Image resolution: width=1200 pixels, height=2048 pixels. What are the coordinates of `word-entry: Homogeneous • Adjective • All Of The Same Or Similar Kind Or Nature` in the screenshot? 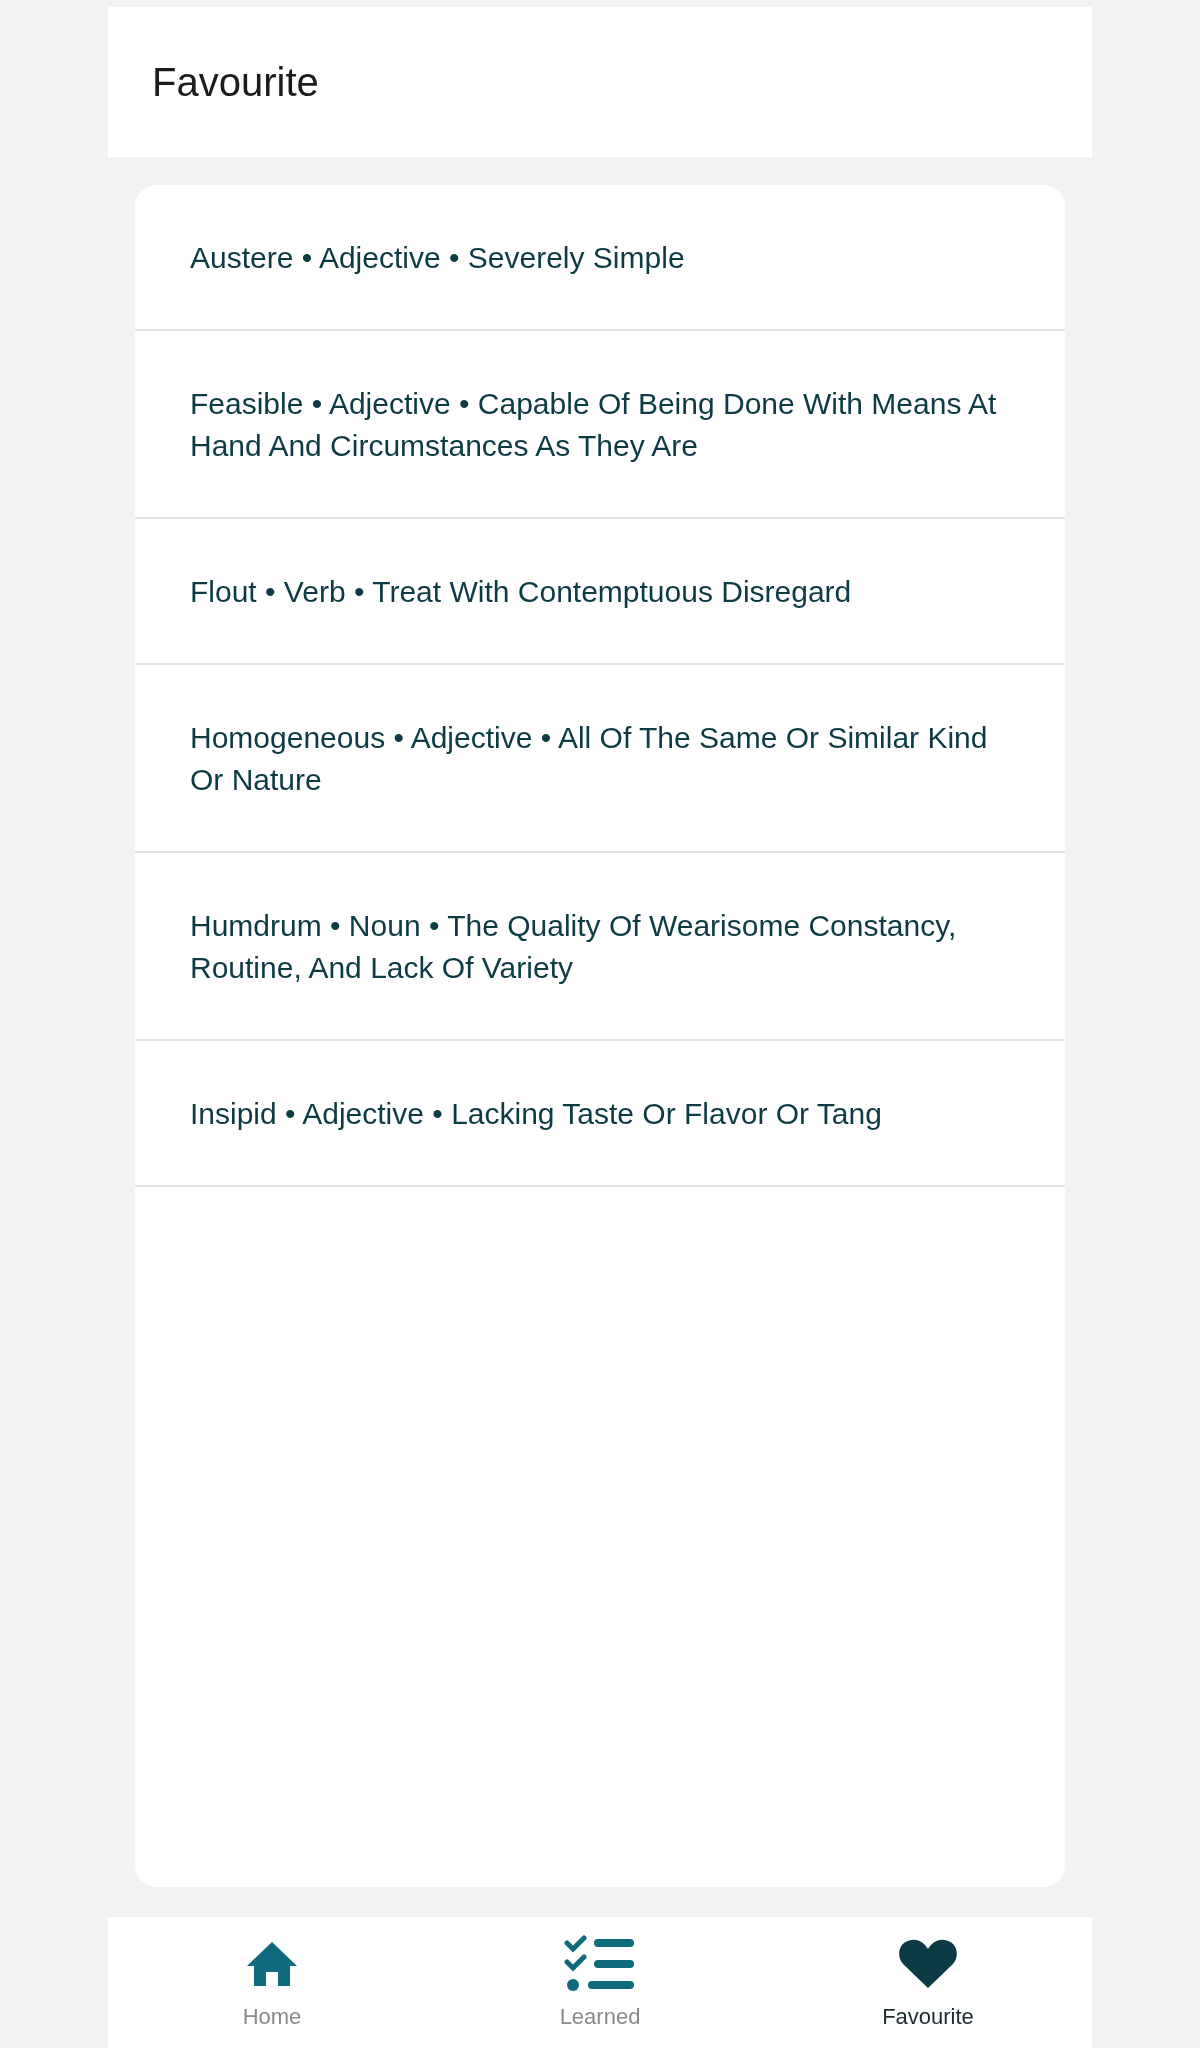 It's located at (600, 759).